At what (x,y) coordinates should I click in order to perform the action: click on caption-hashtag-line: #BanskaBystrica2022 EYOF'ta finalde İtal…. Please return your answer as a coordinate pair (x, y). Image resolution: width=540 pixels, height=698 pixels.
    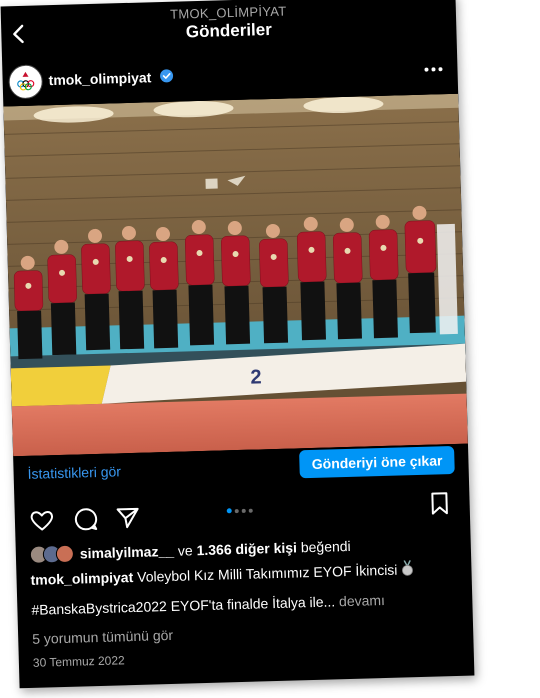
    Looking at the image, I should click on (183, 605).